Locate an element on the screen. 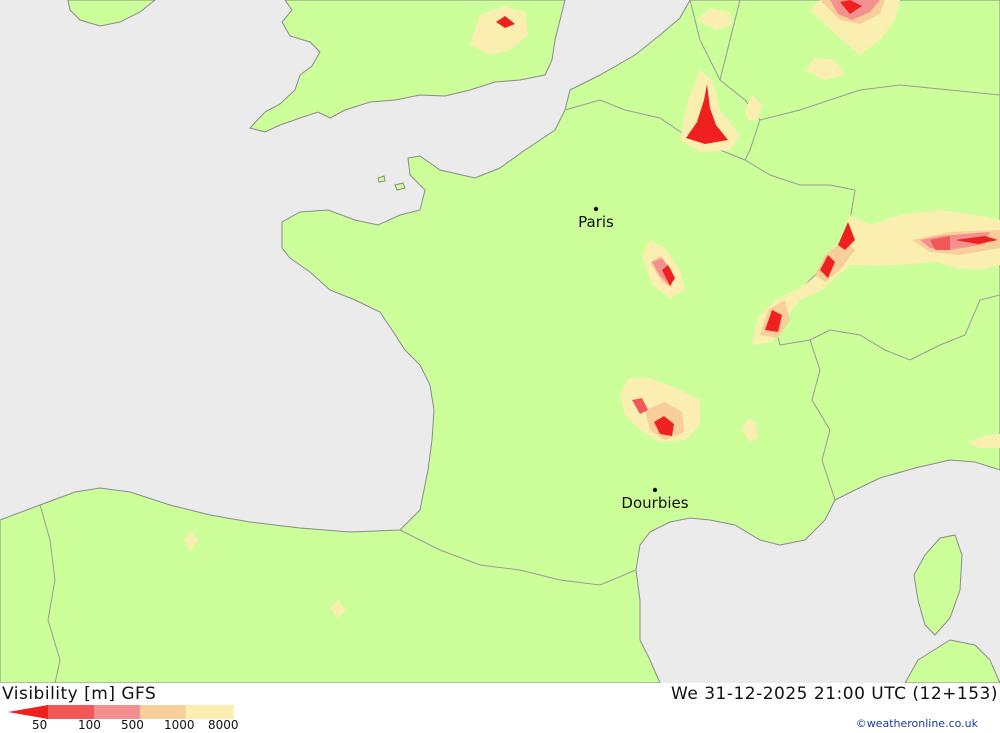 This screenshot has height=733, width=1000. legend-label-1000: 1000 is located at coordinates (179, 725).